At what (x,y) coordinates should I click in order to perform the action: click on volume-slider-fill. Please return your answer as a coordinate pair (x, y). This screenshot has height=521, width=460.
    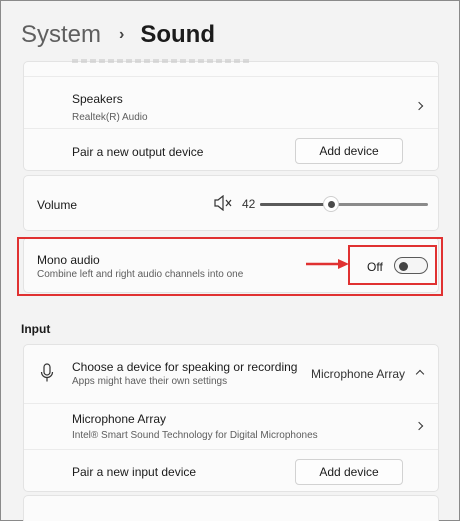
    Looking at the image, I should click on (295, 204).